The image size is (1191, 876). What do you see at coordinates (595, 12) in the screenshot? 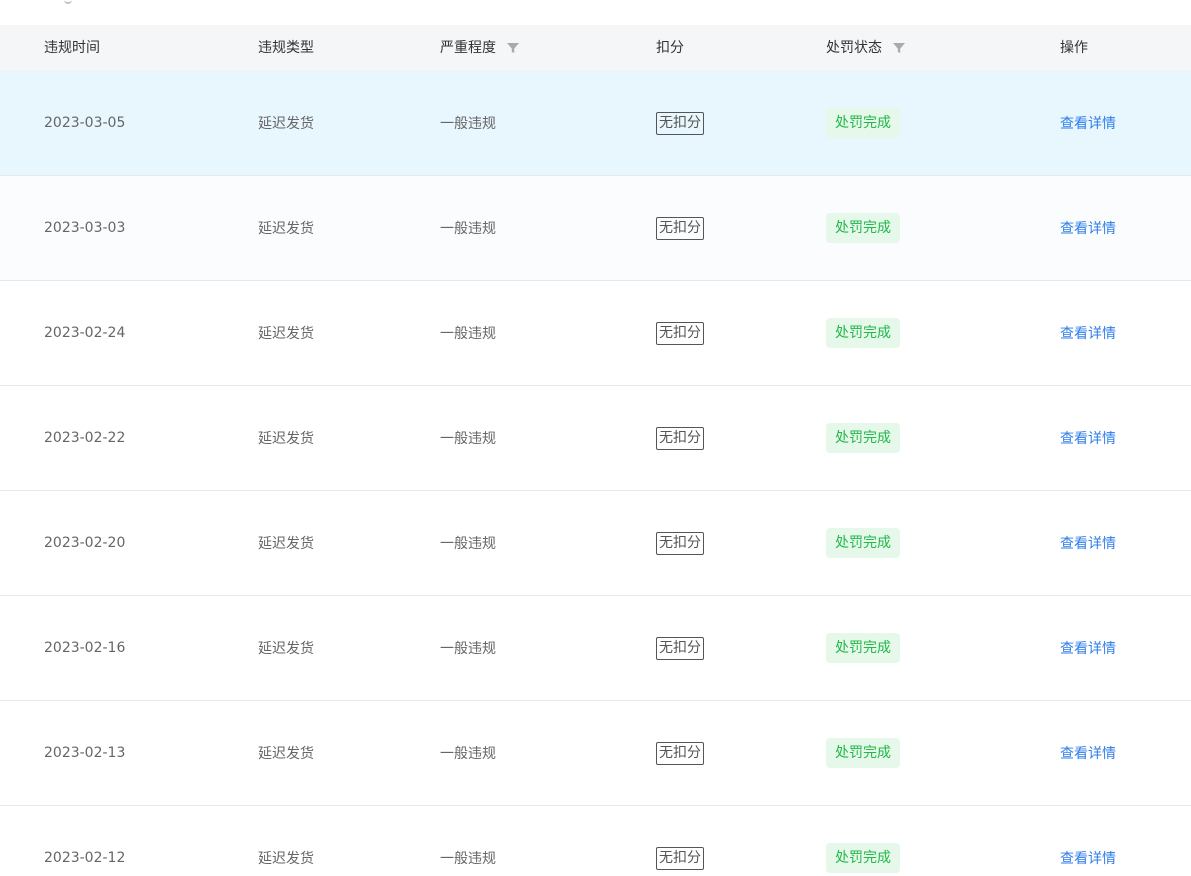
I see `top-cut-area` at bounding box center [595, 12].